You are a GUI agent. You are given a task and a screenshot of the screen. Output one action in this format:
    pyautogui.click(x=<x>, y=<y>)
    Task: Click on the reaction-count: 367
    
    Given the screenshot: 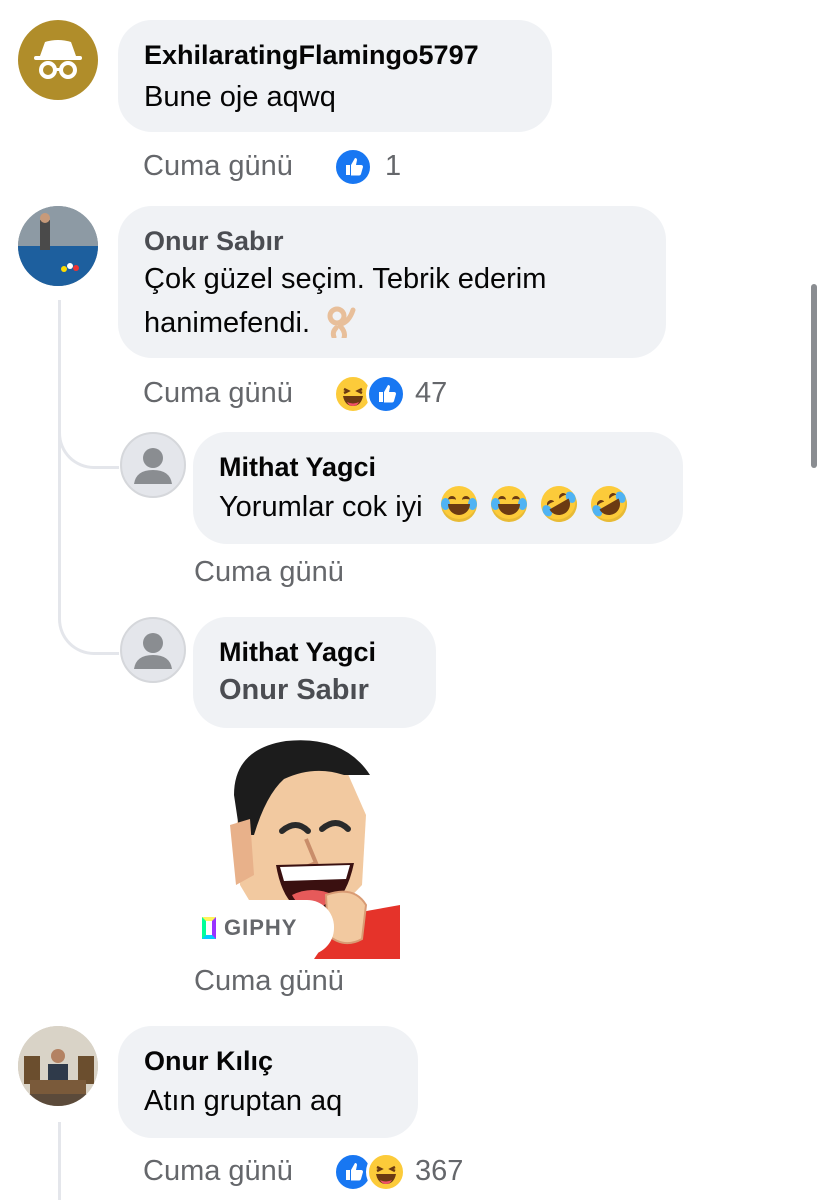 What is the action you would take?
    pyautogui.click(x=439, y=1171)
    